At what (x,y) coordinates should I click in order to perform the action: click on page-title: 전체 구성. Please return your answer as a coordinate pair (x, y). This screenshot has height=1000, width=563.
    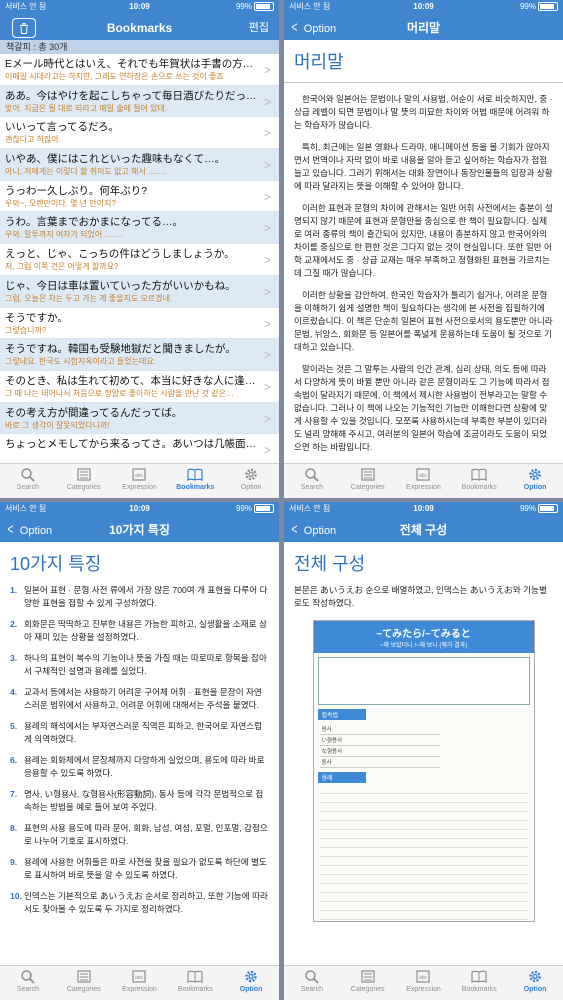
    Looking at the image, I should click on (423, 530).